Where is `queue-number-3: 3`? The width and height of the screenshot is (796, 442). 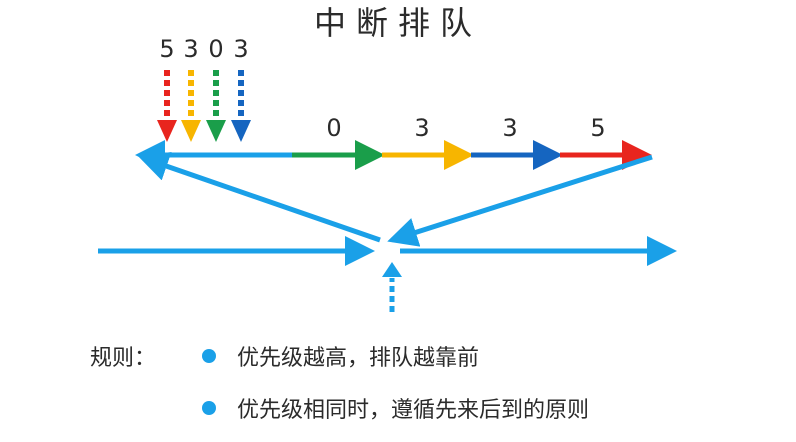 queue-number-3: 3 is located at coordinates (509, 128).